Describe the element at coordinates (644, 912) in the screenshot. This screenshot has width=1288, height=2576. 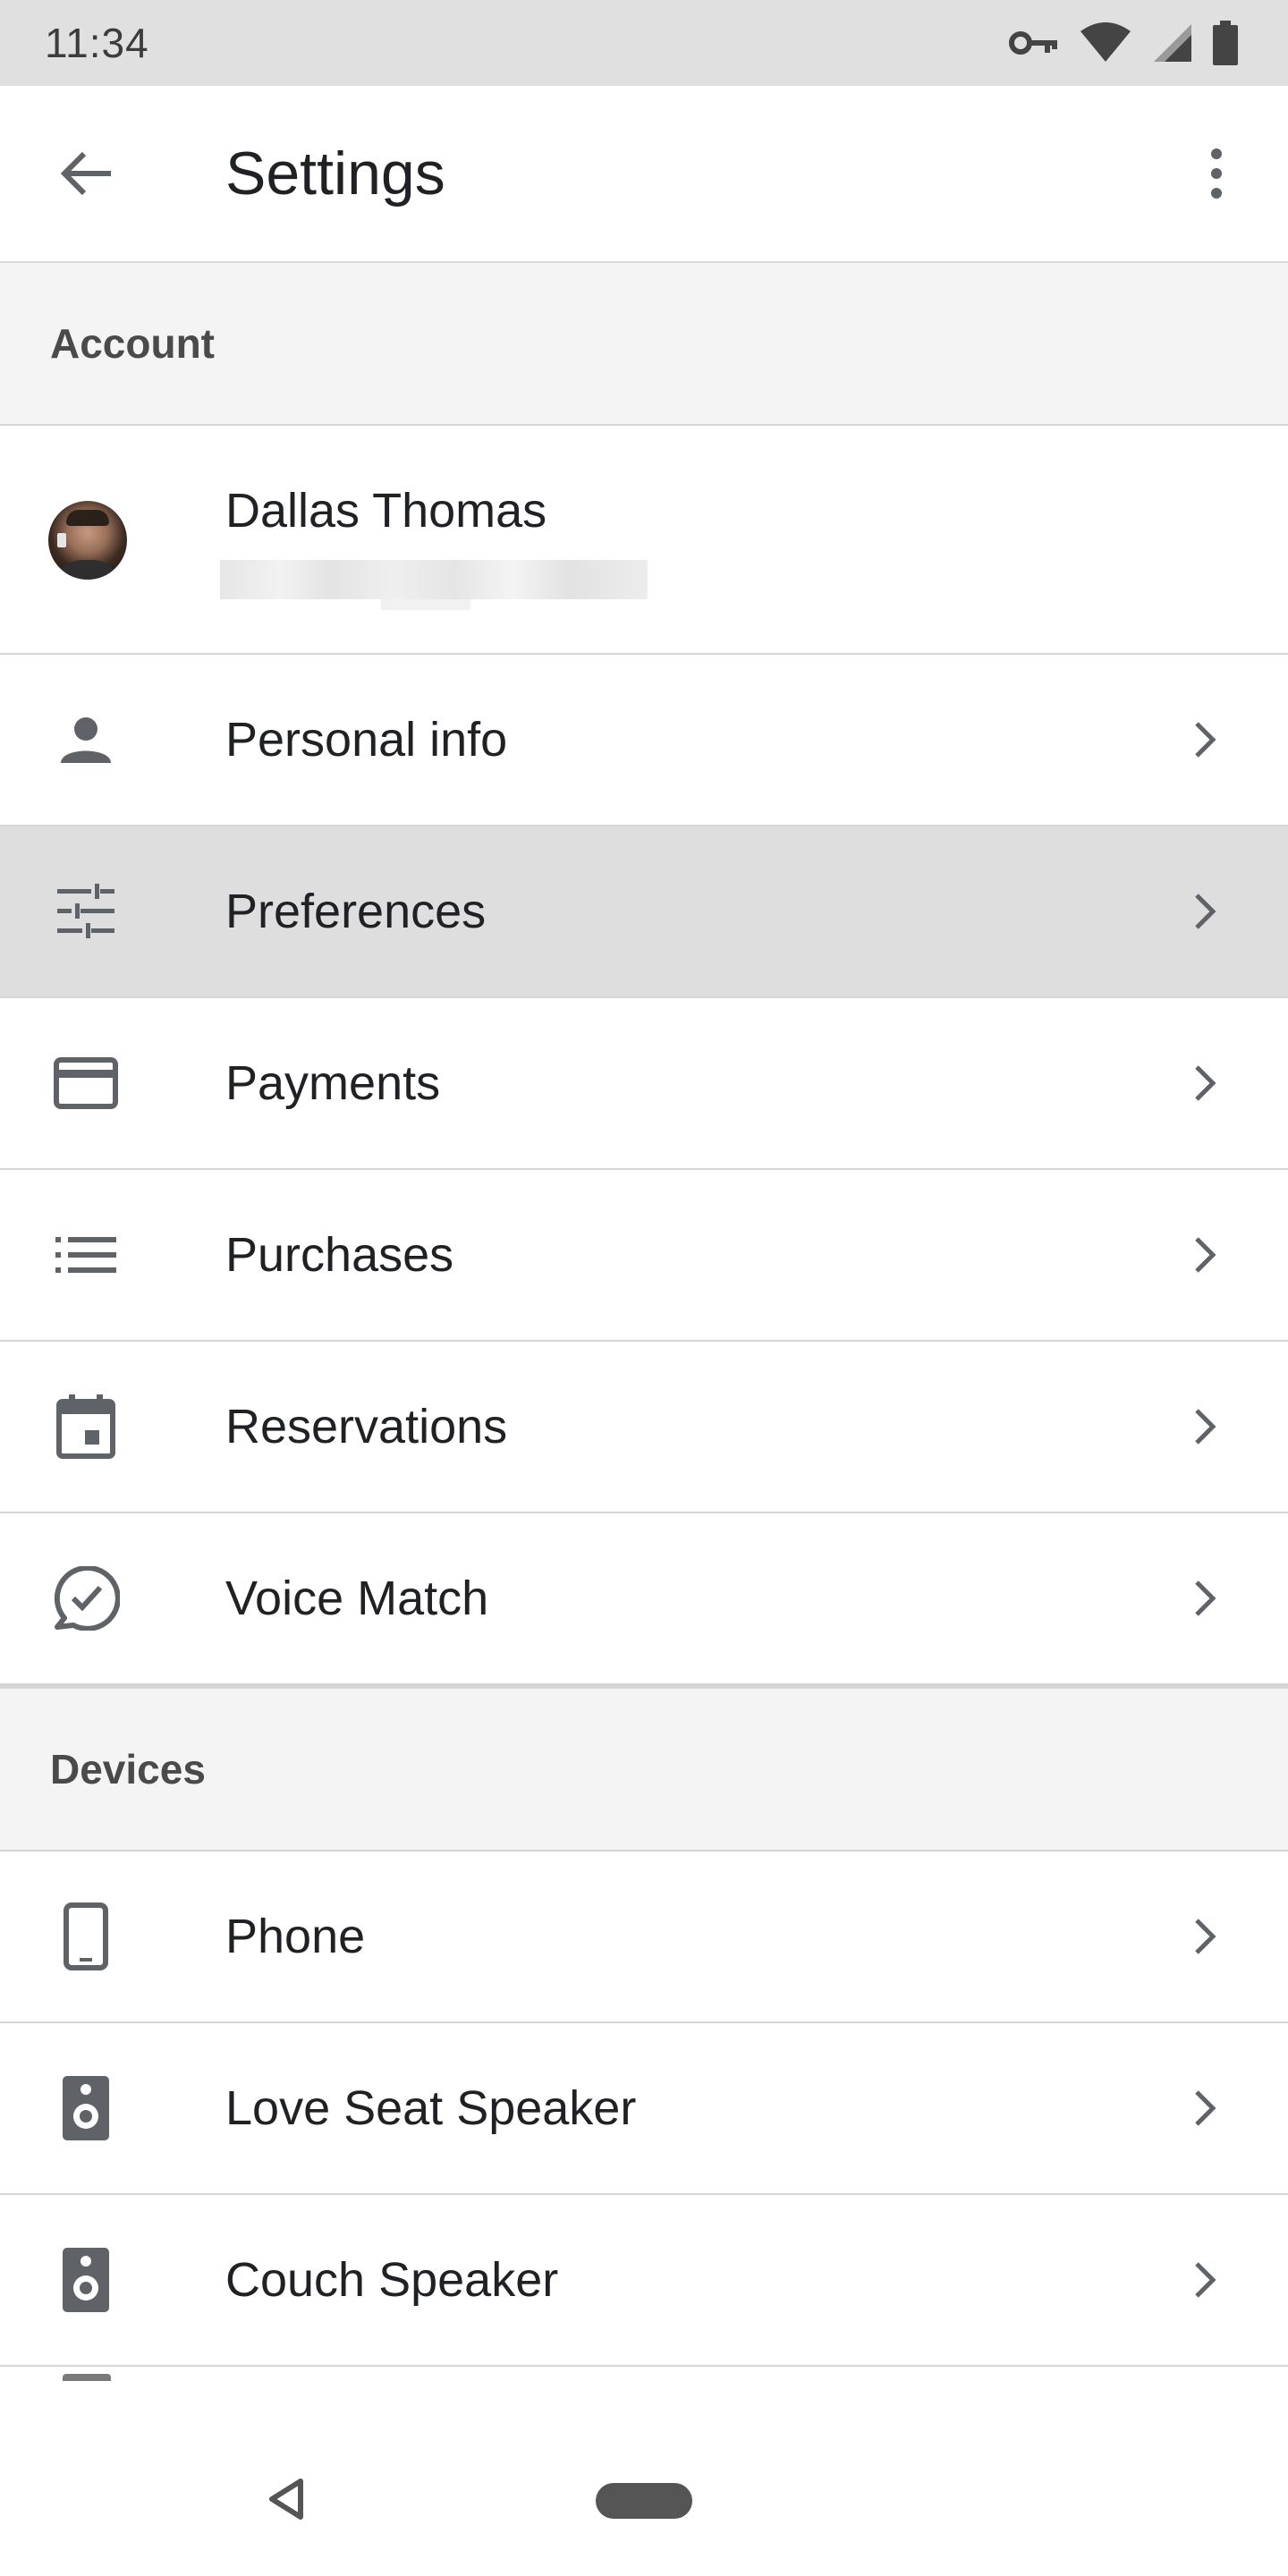
I see `settings-item-preferences: Preferences` at that location.